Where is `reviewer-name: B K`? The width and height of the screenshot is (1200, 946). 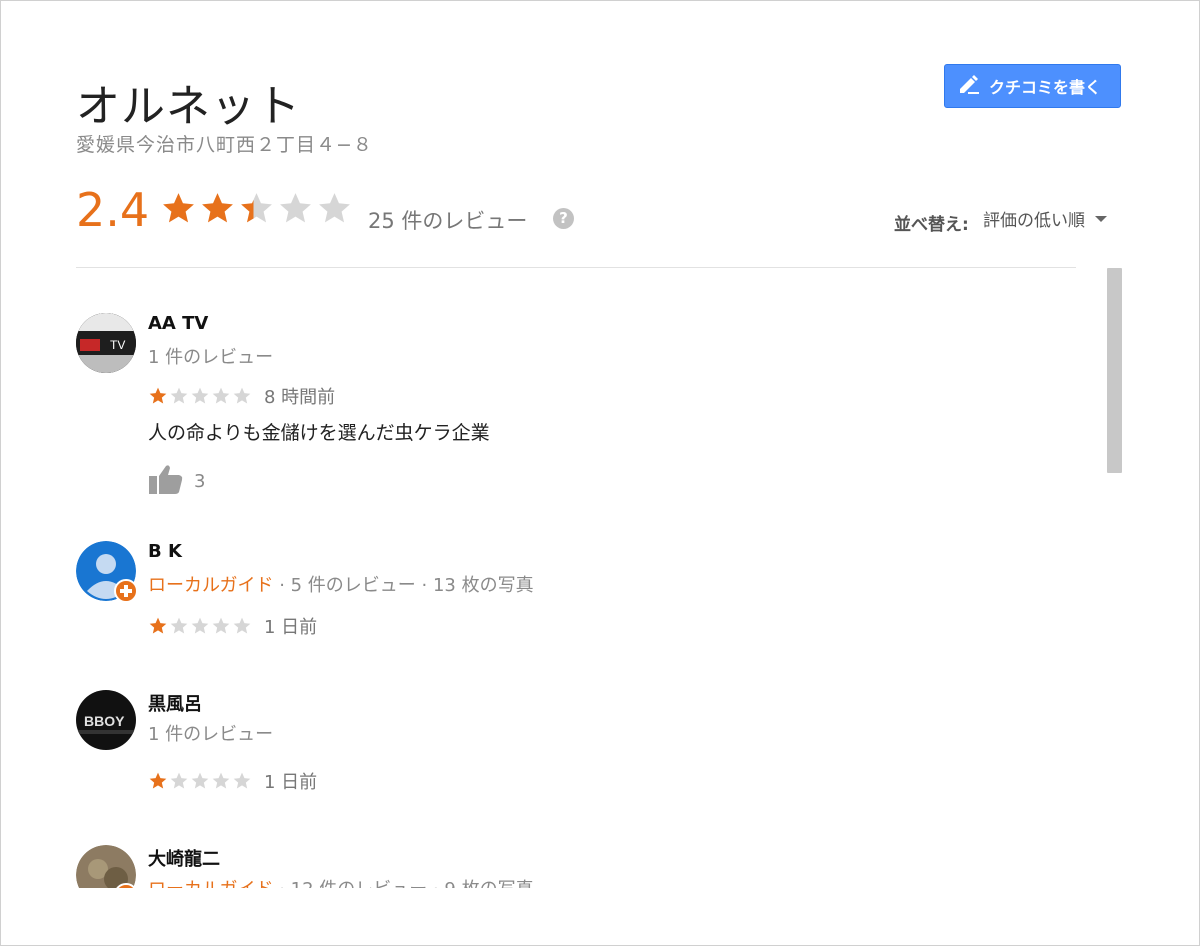 reviewer-name: B K is located at coordinates (165, 551).